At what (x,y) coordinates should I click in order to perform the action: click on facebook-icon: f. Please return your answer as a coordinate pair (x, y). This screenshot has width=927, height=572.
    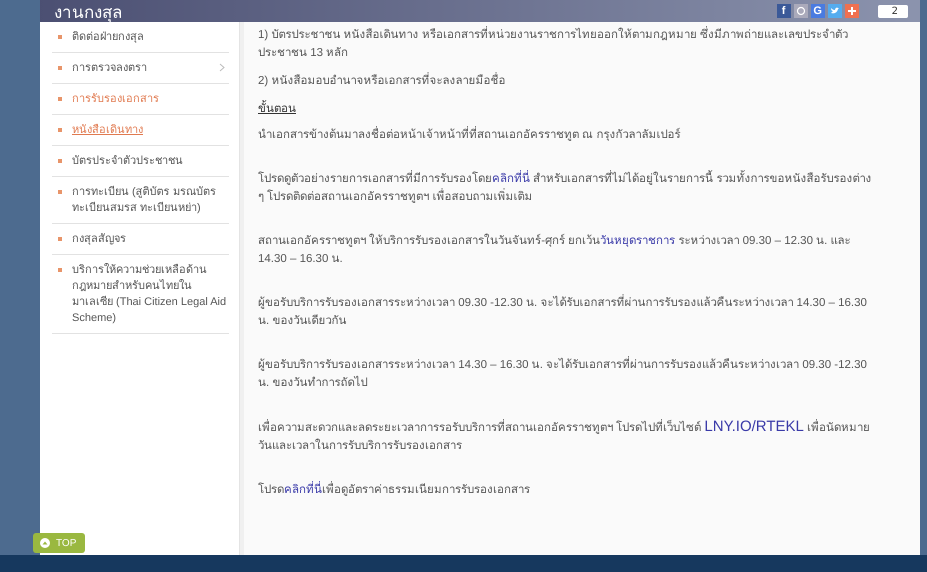
    Looking at the image, I should click on (783, 11).